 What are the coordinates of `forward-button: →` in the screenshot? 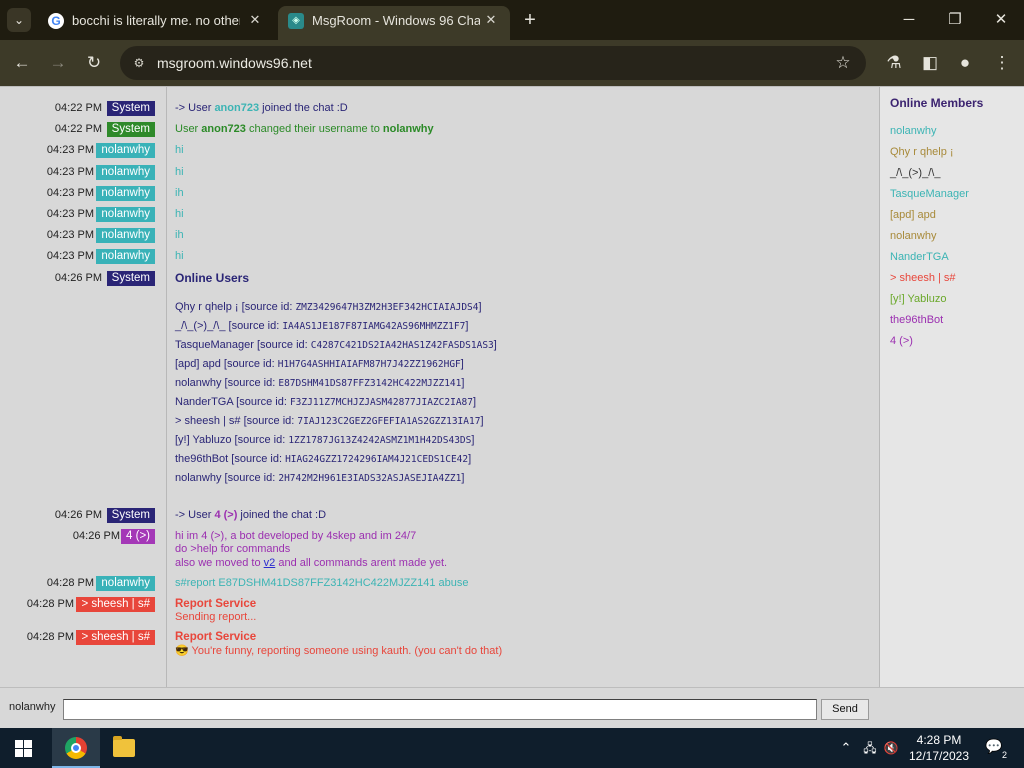 It's located at (58, 63).